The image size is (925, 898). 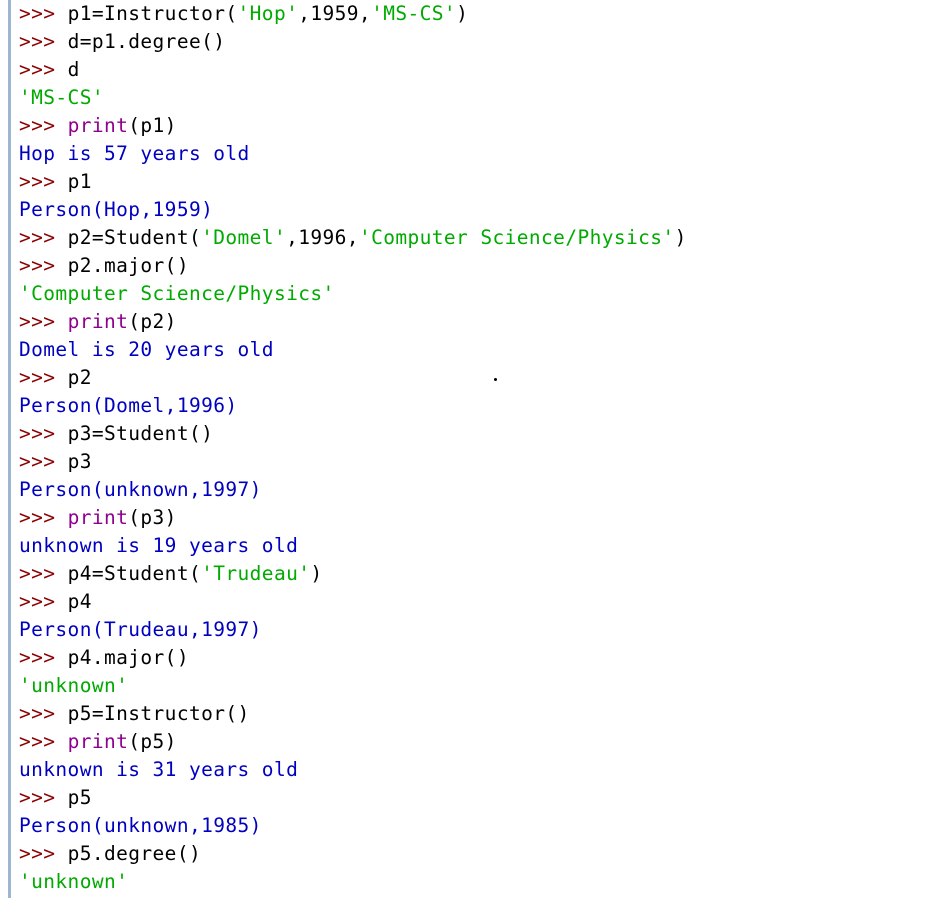 I want to click on shell-output-line: Person(Domel,1996), so click(x=472, y=406).